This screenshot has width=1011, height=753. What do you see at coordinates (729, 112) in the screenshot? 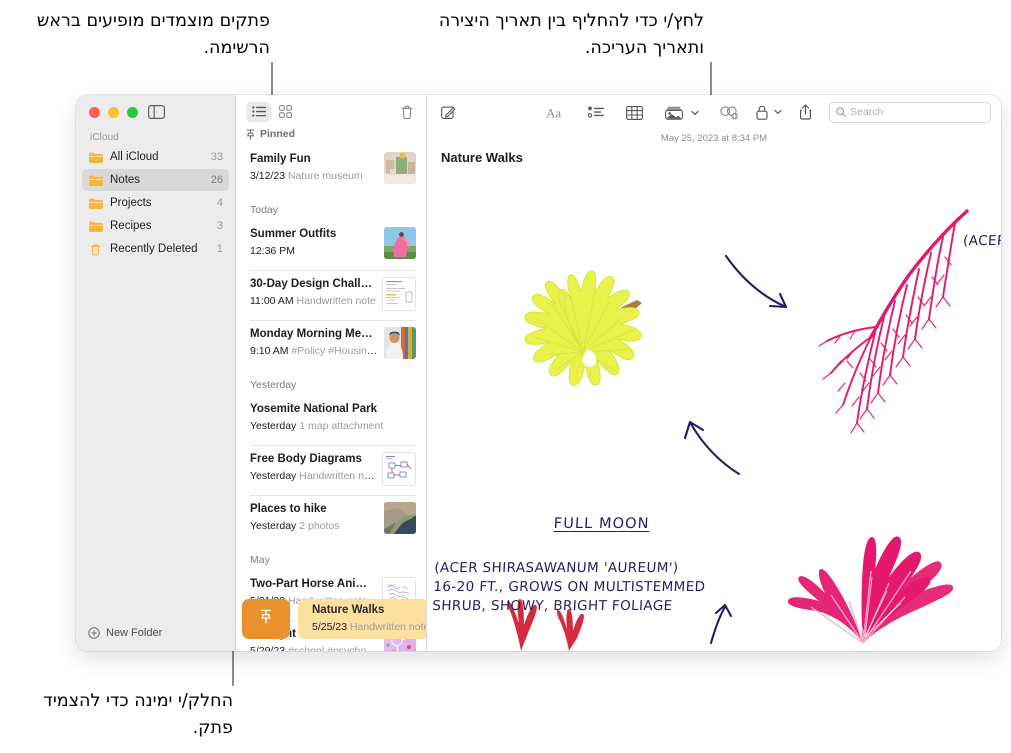
I see `collaborate-icon` at bounding box center [729, 112].